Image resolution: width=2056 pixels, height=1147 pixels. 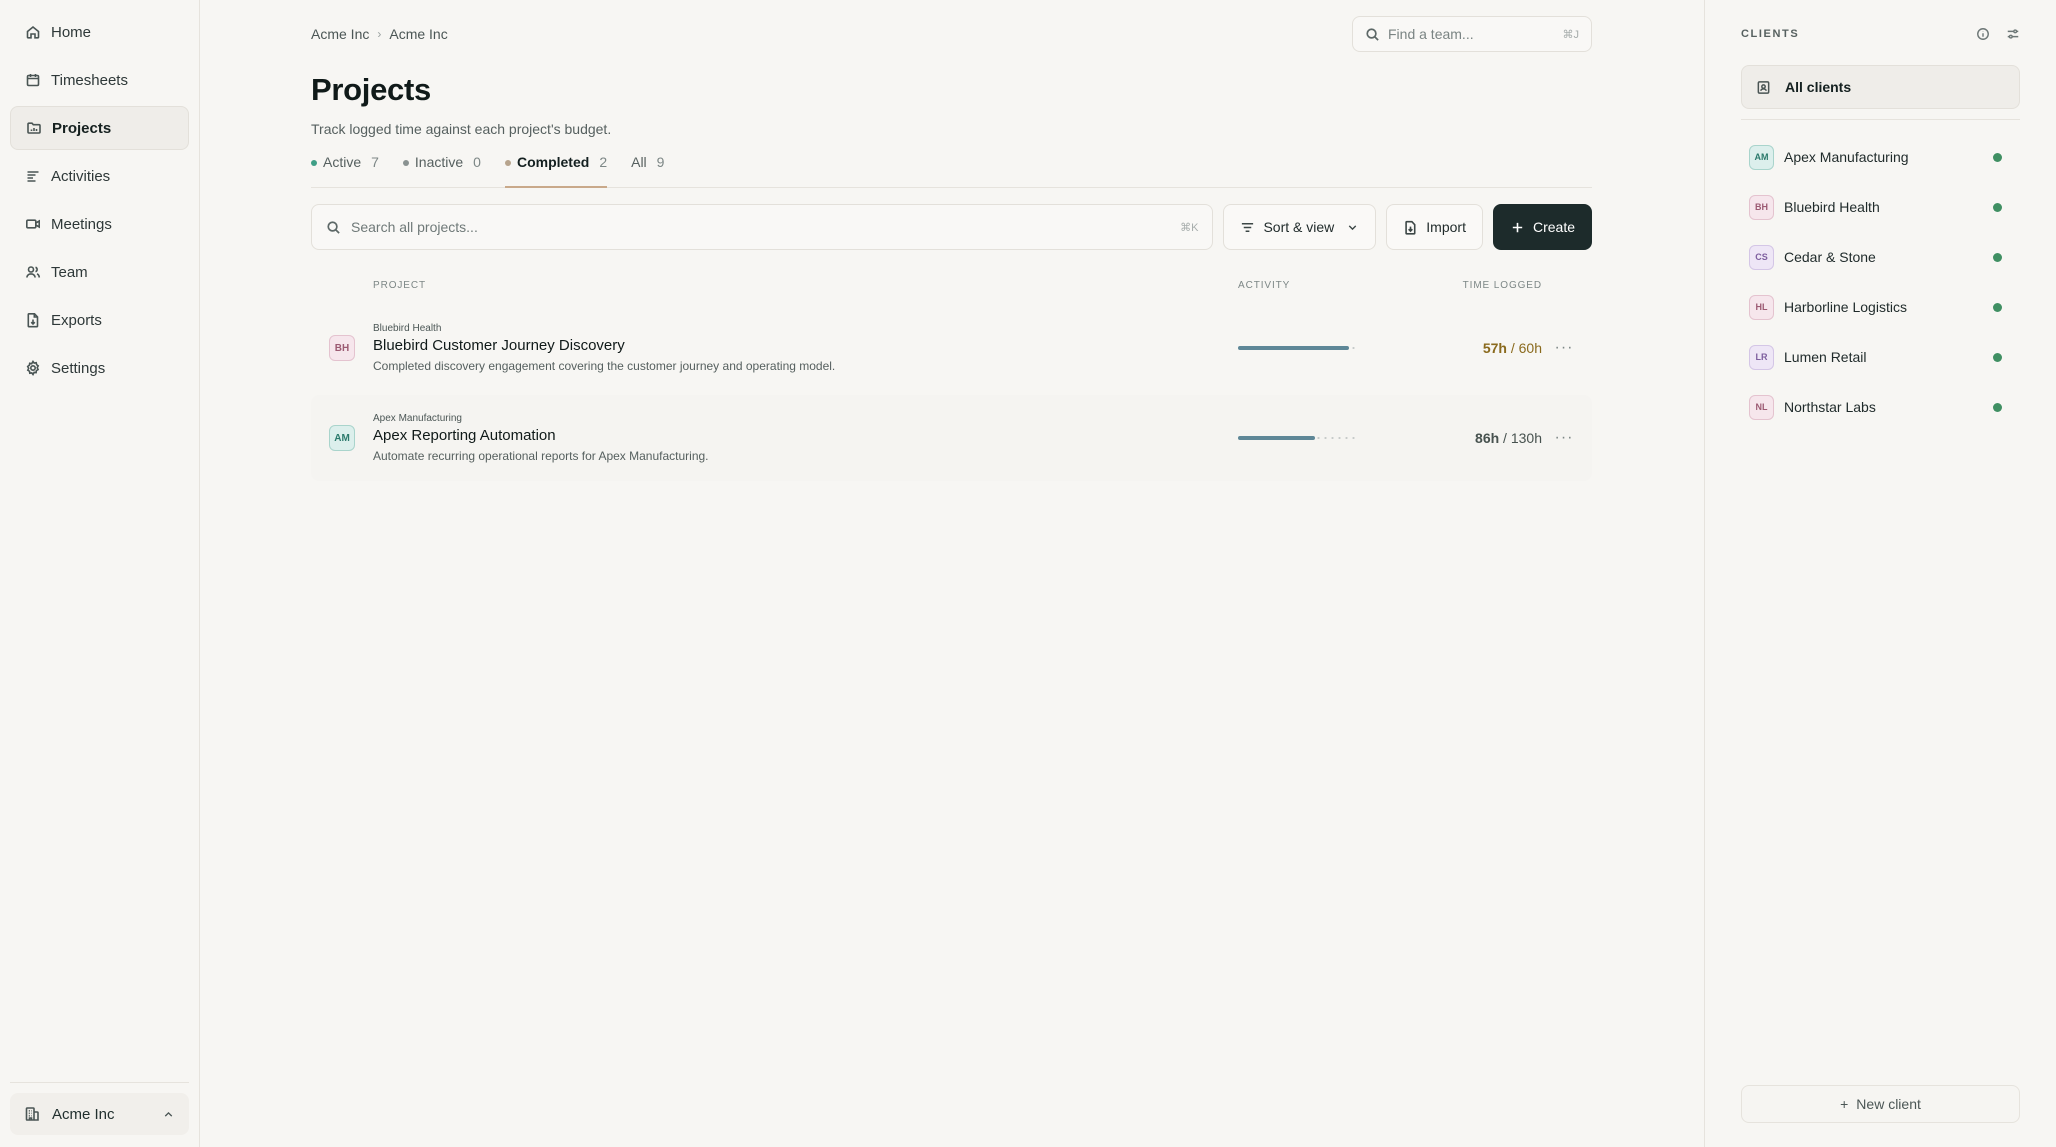 What do you see at coordinates (78, 368) in the screenshot?
I see `sidebar-item-label: Settings` at bounding box center [78, 368].